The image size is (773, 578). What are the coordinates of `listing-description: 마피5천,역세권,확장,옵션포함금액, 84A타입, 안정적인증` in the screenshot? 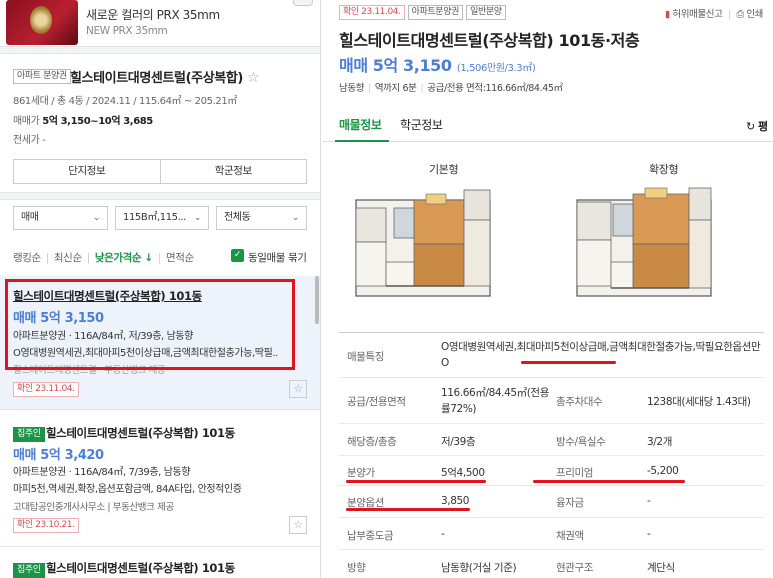 It's located at (127, 489).